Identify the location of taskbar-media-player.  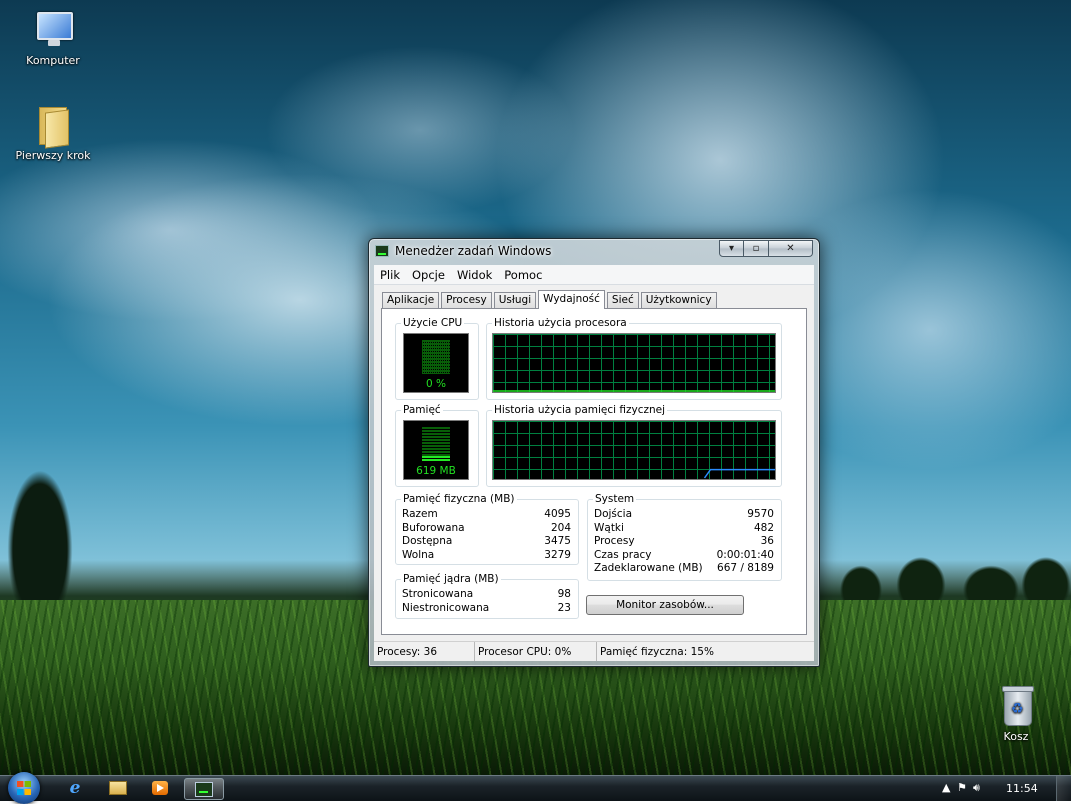
(160, 788).